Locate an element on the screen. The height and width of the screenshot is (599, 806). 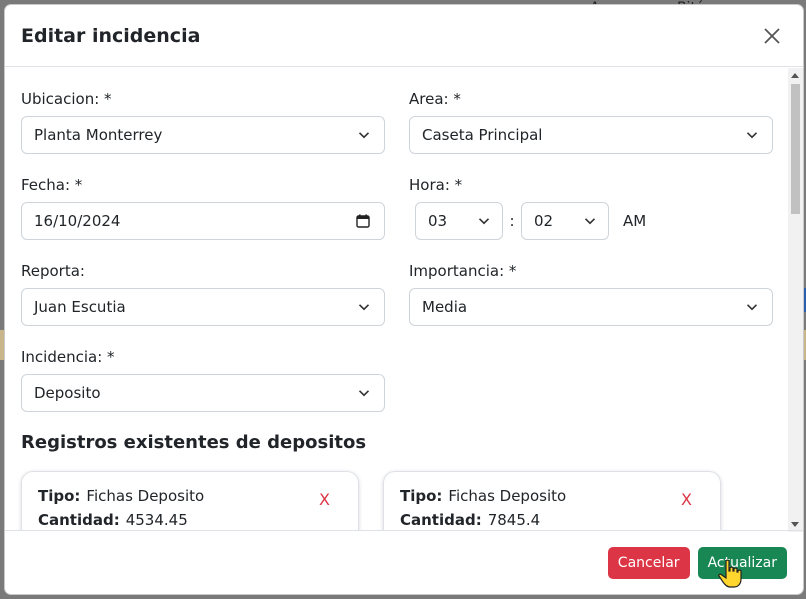
scroll-down-icon is located at coordinates (795, 524).